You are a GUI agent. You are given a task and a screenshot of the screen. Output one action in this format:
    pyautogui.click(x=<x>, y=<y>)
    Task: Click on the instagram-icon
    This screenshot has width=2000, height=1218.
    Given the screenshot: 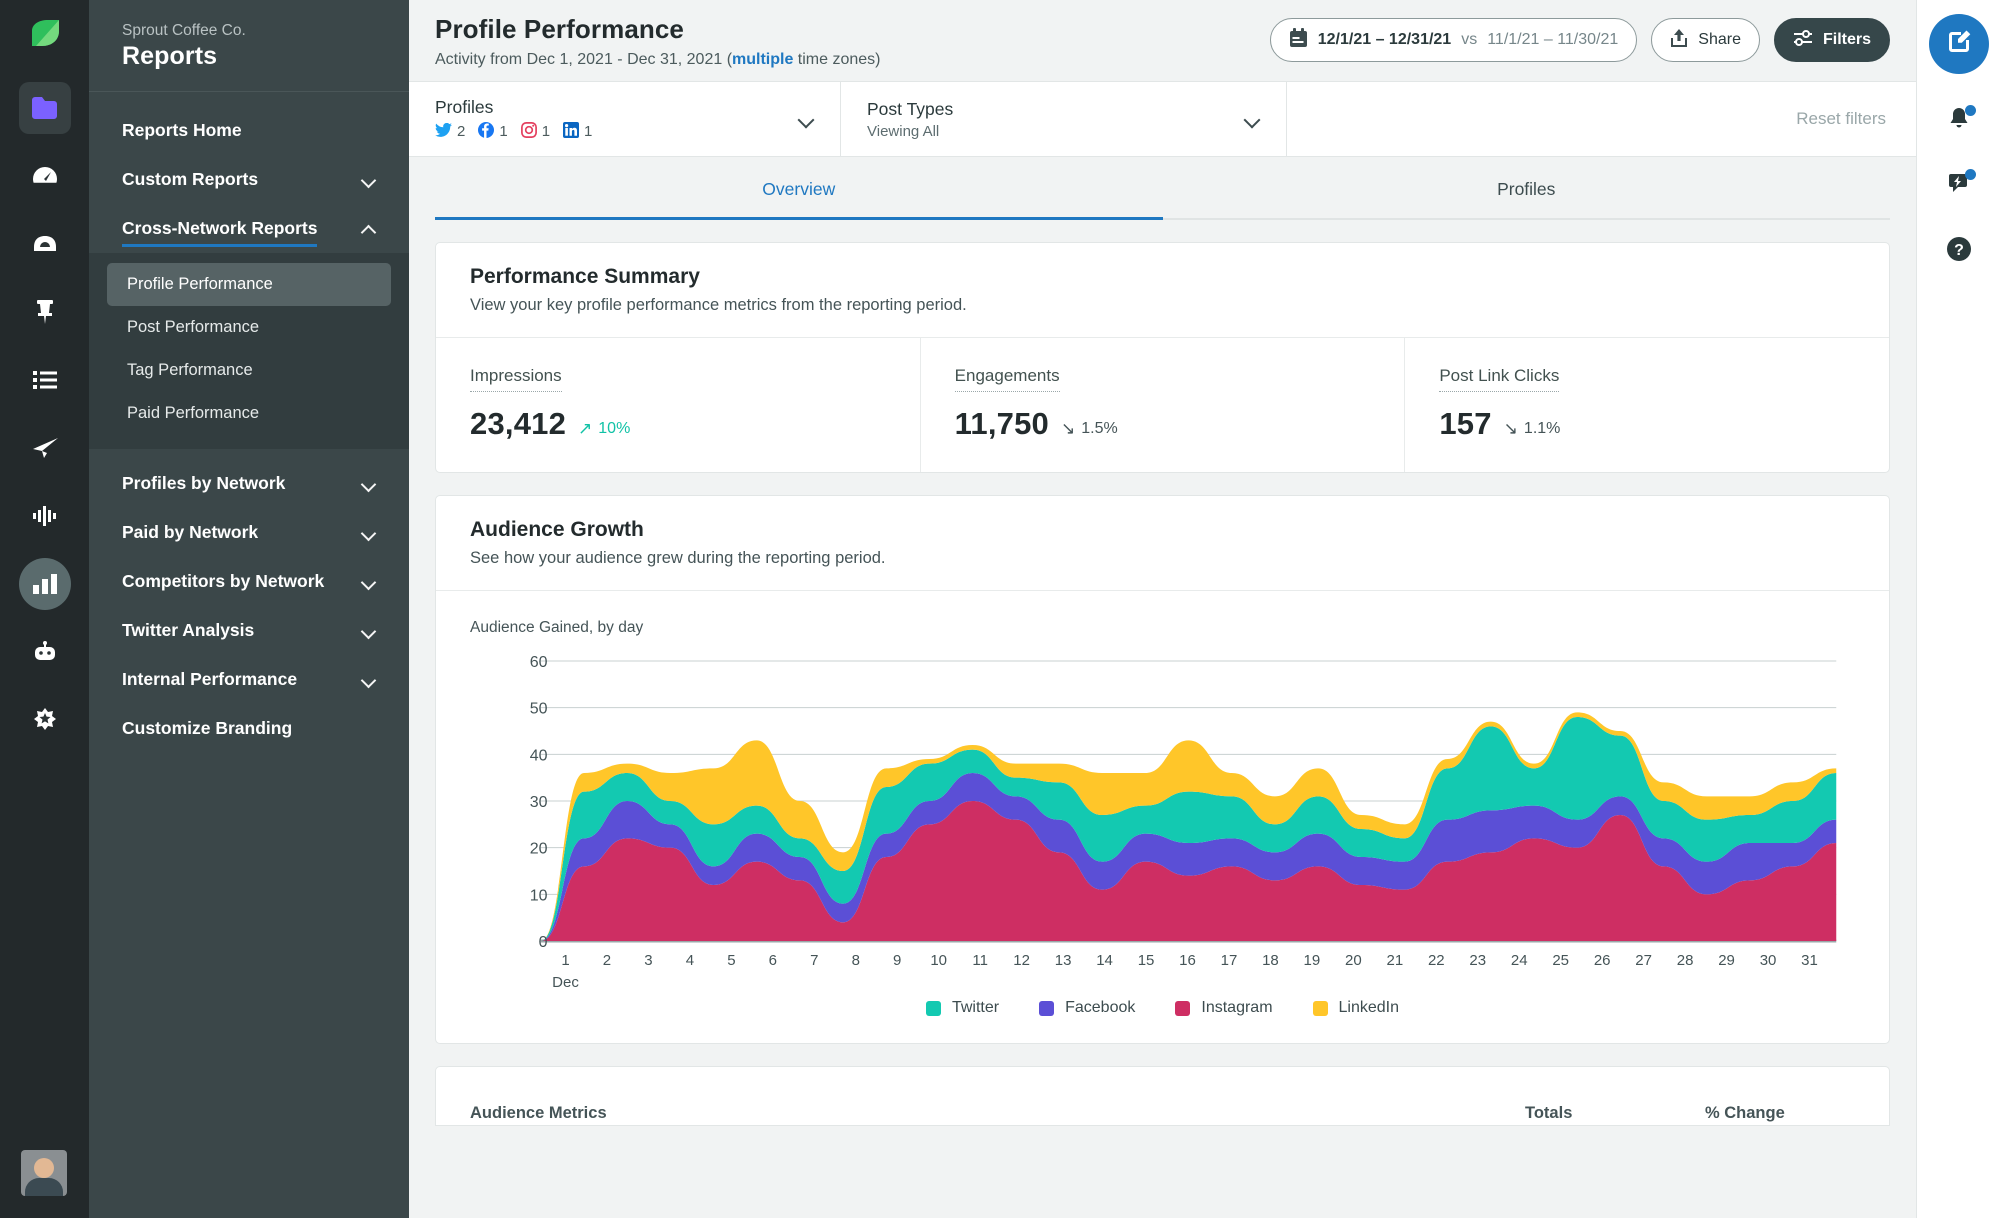 What is the action you would take?
    pyautogui.click(x=528, y=131)
    